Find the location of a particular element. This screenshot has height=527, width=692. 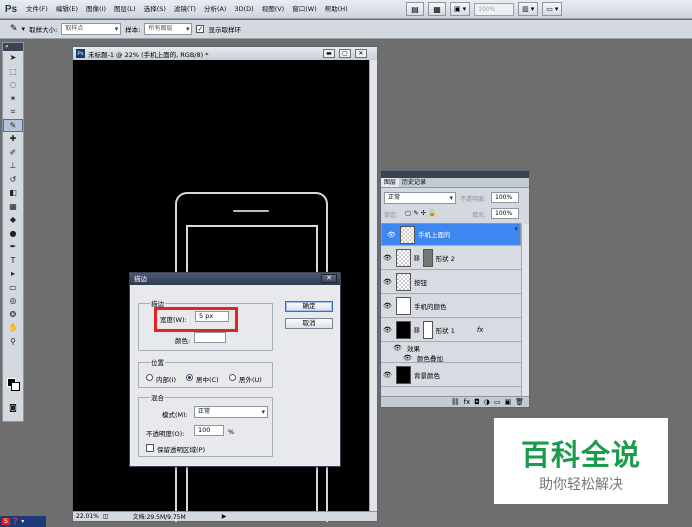

gradient-tool-icon: ▦ is located at coordinates (13, 207).